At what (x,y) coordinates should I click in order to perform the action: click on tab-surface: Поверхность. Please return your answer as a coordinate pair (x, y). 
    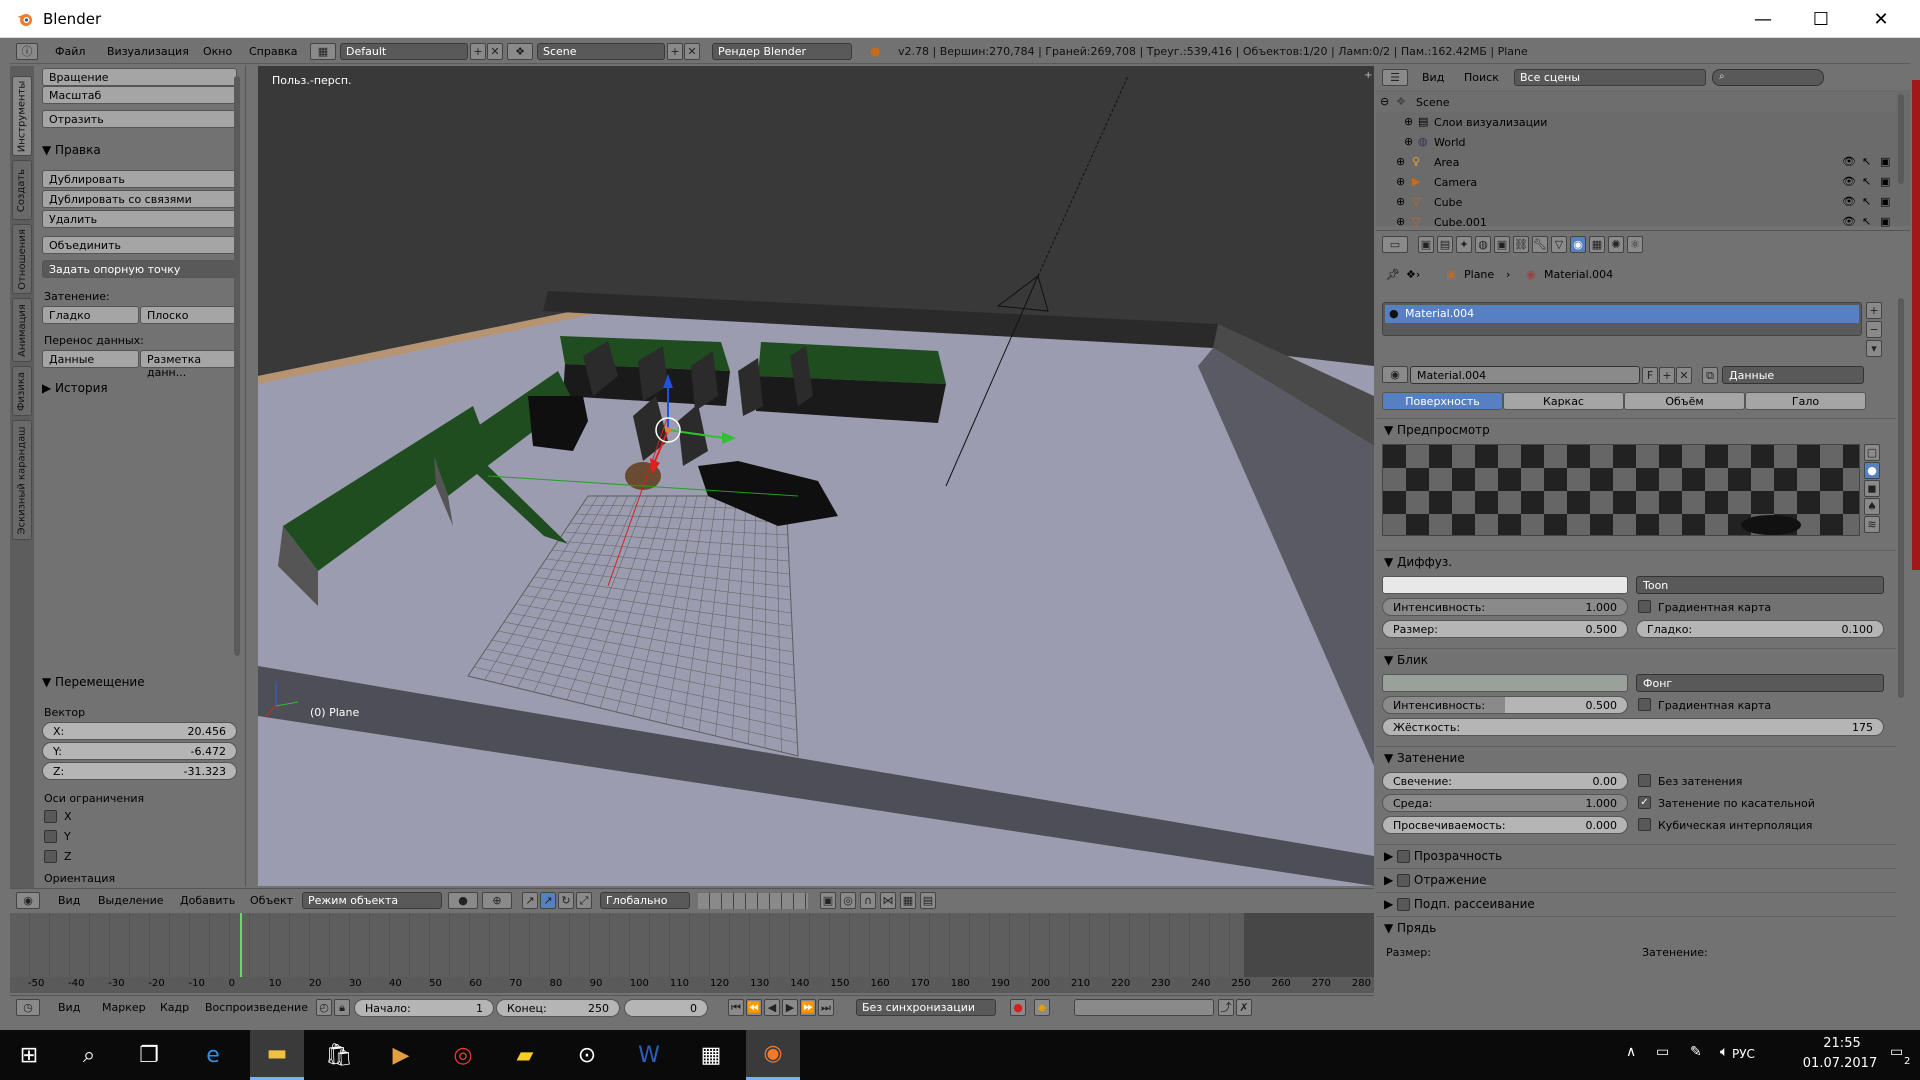
    Looking at the image, I should click on (1442, 401).